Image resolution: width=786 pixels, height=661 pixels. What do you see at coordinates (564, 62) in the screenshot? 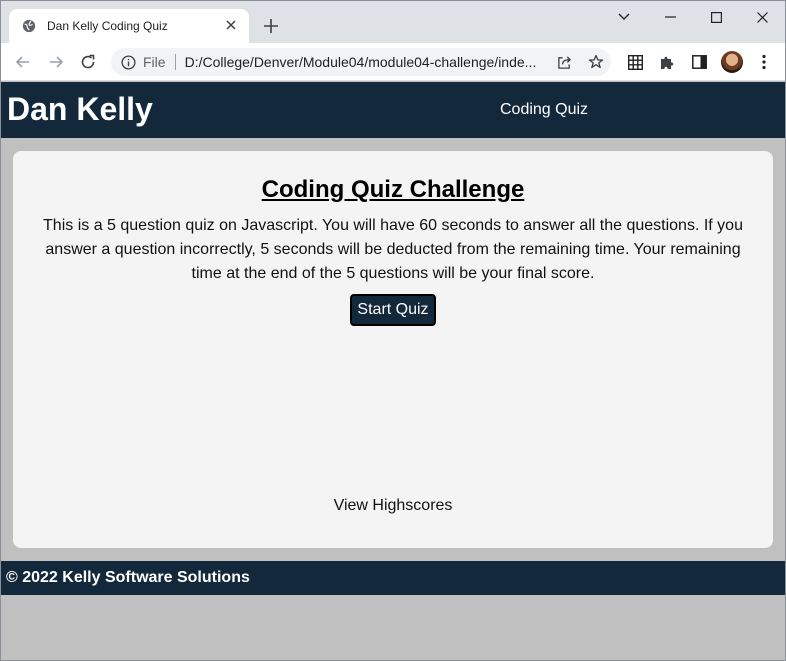
I see `share-icon` at bounding box center [564, 62].